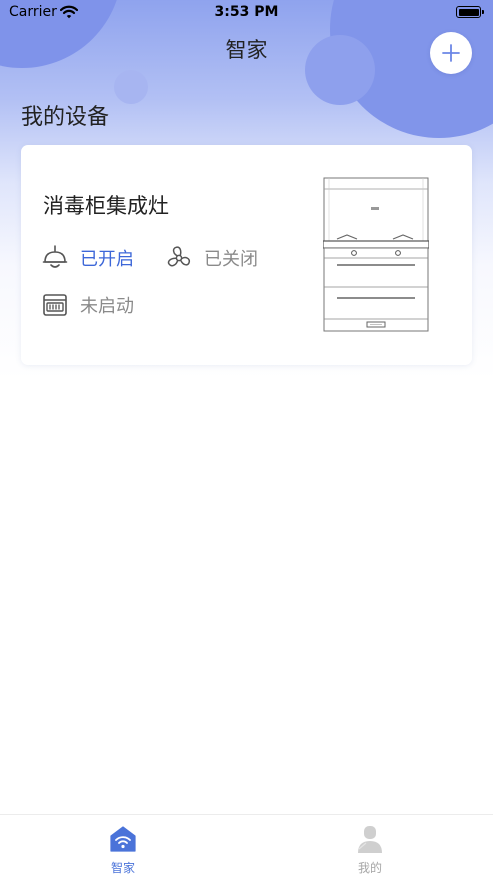 The height and width of the screenshot is (880, 493). What do you see at coordinates (246, 50) in the screenshot?
I see `page-title: 智家` at bounding box center [246, 50].